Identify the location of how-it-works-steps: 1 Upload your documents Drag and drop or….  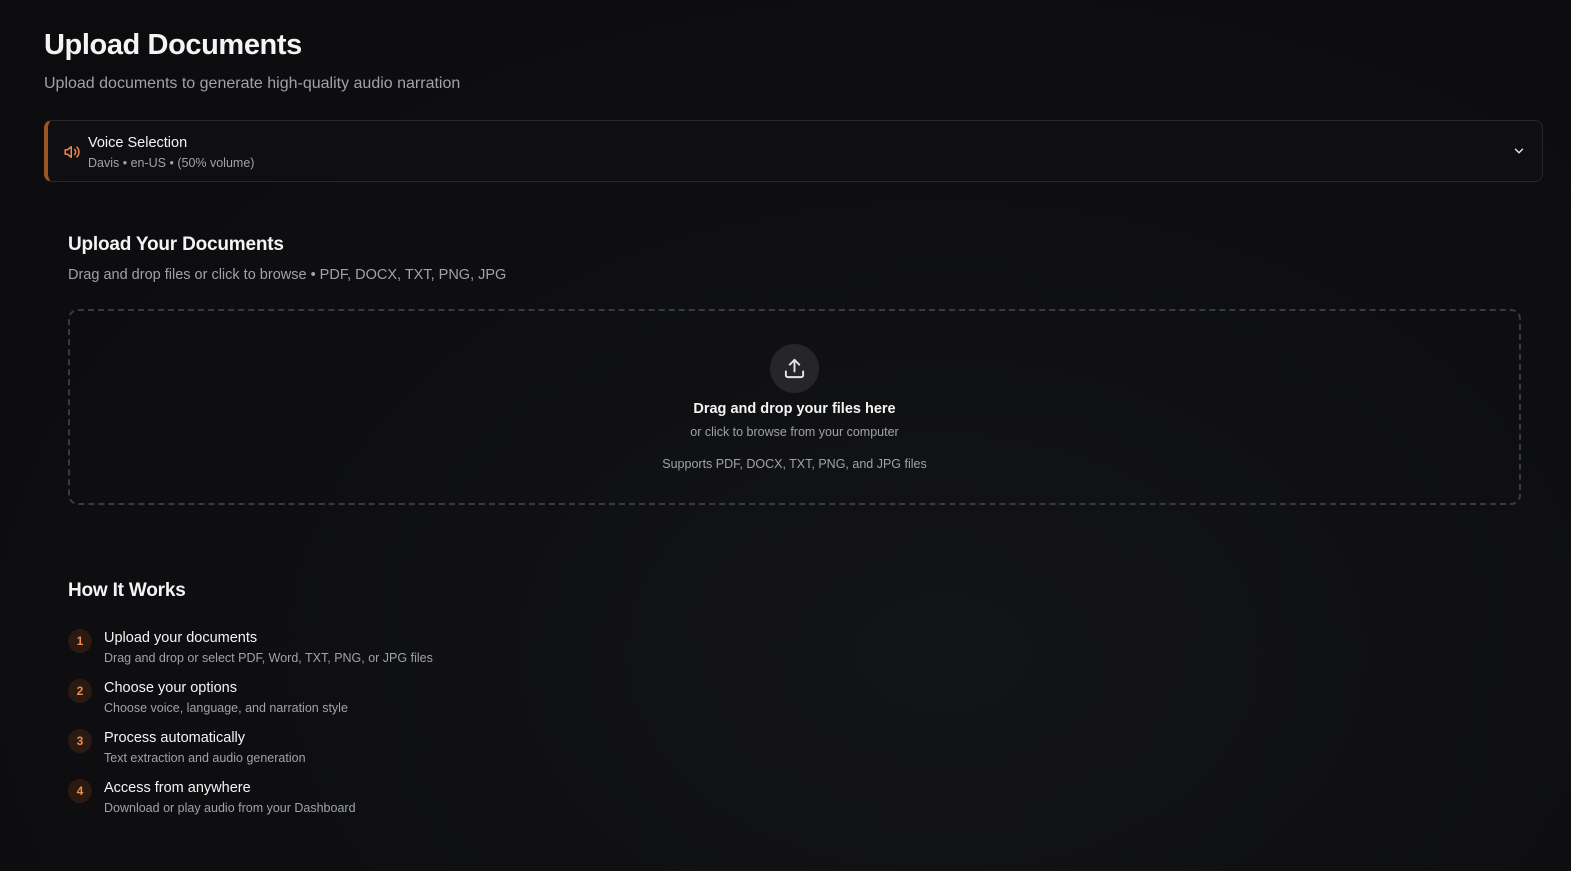
(368, 728).